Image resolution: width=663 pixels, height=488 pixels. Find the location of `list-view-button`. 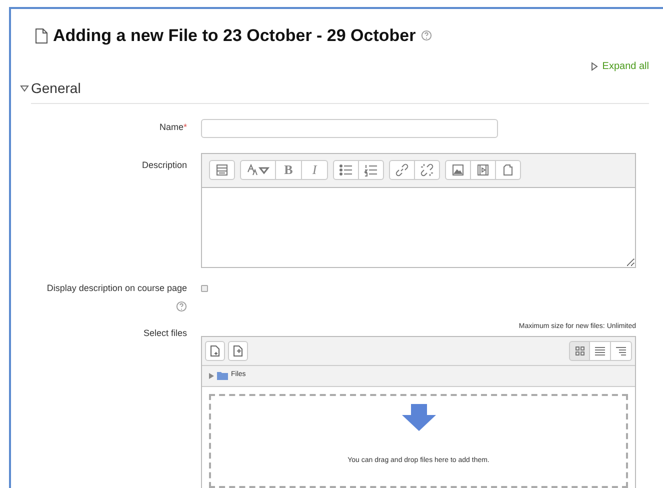

list-view-button is located at coordinates (600, 350).